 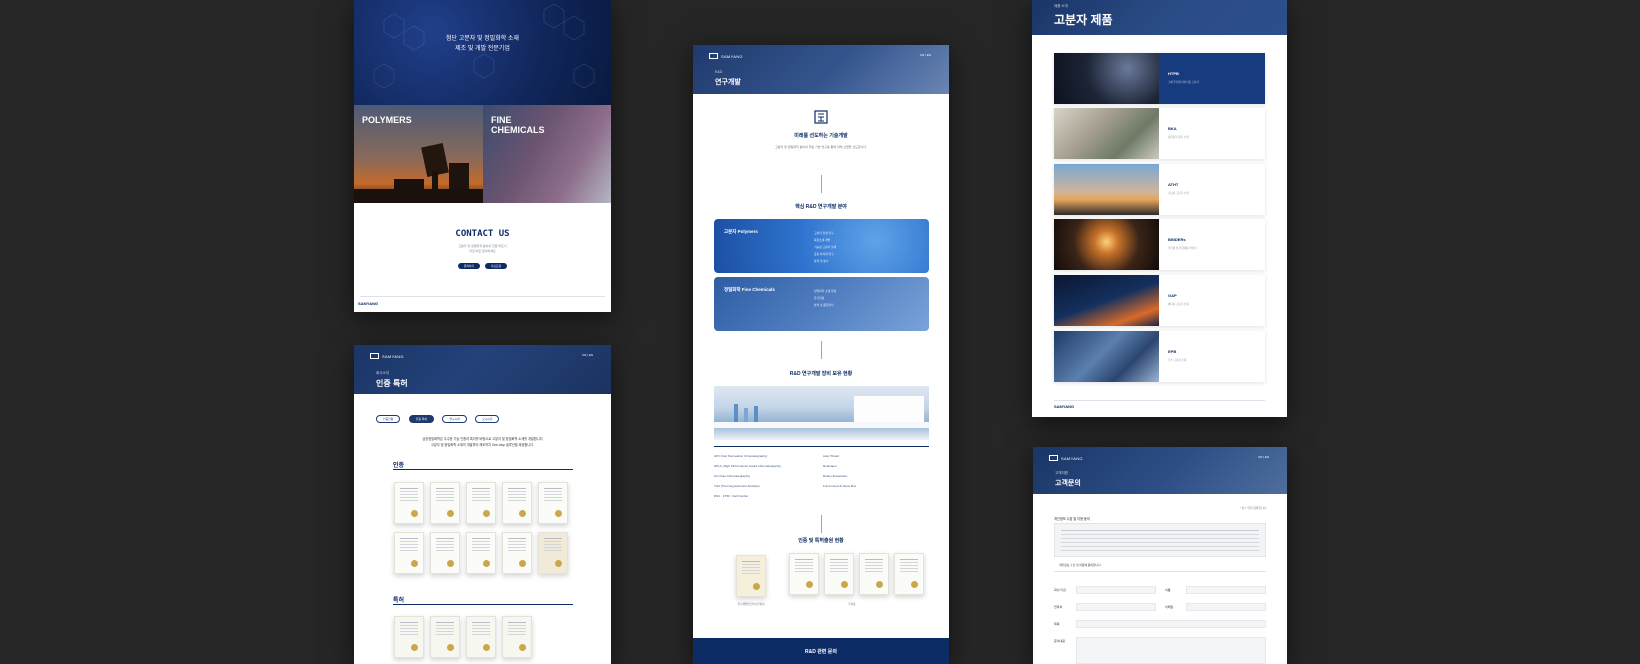 What do you see at coordinates (1159, 244) in the screenshot?
I see `product-card-binders: BINDERs 추진제 및 복합재용 바인더` at bounding box center [1159, 244].